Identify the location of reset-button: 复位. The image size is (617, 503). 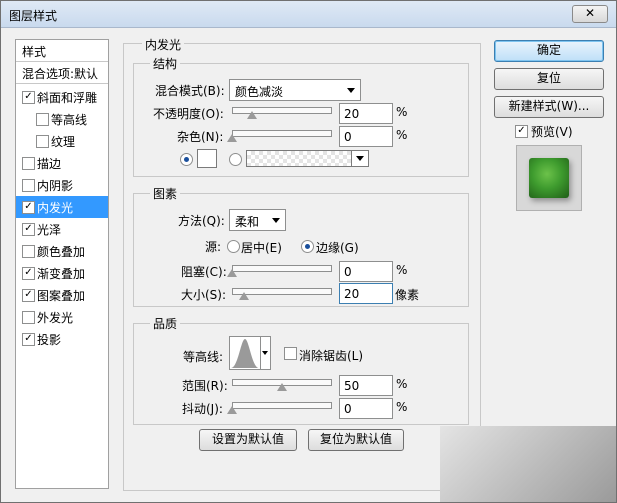
(549, 79).